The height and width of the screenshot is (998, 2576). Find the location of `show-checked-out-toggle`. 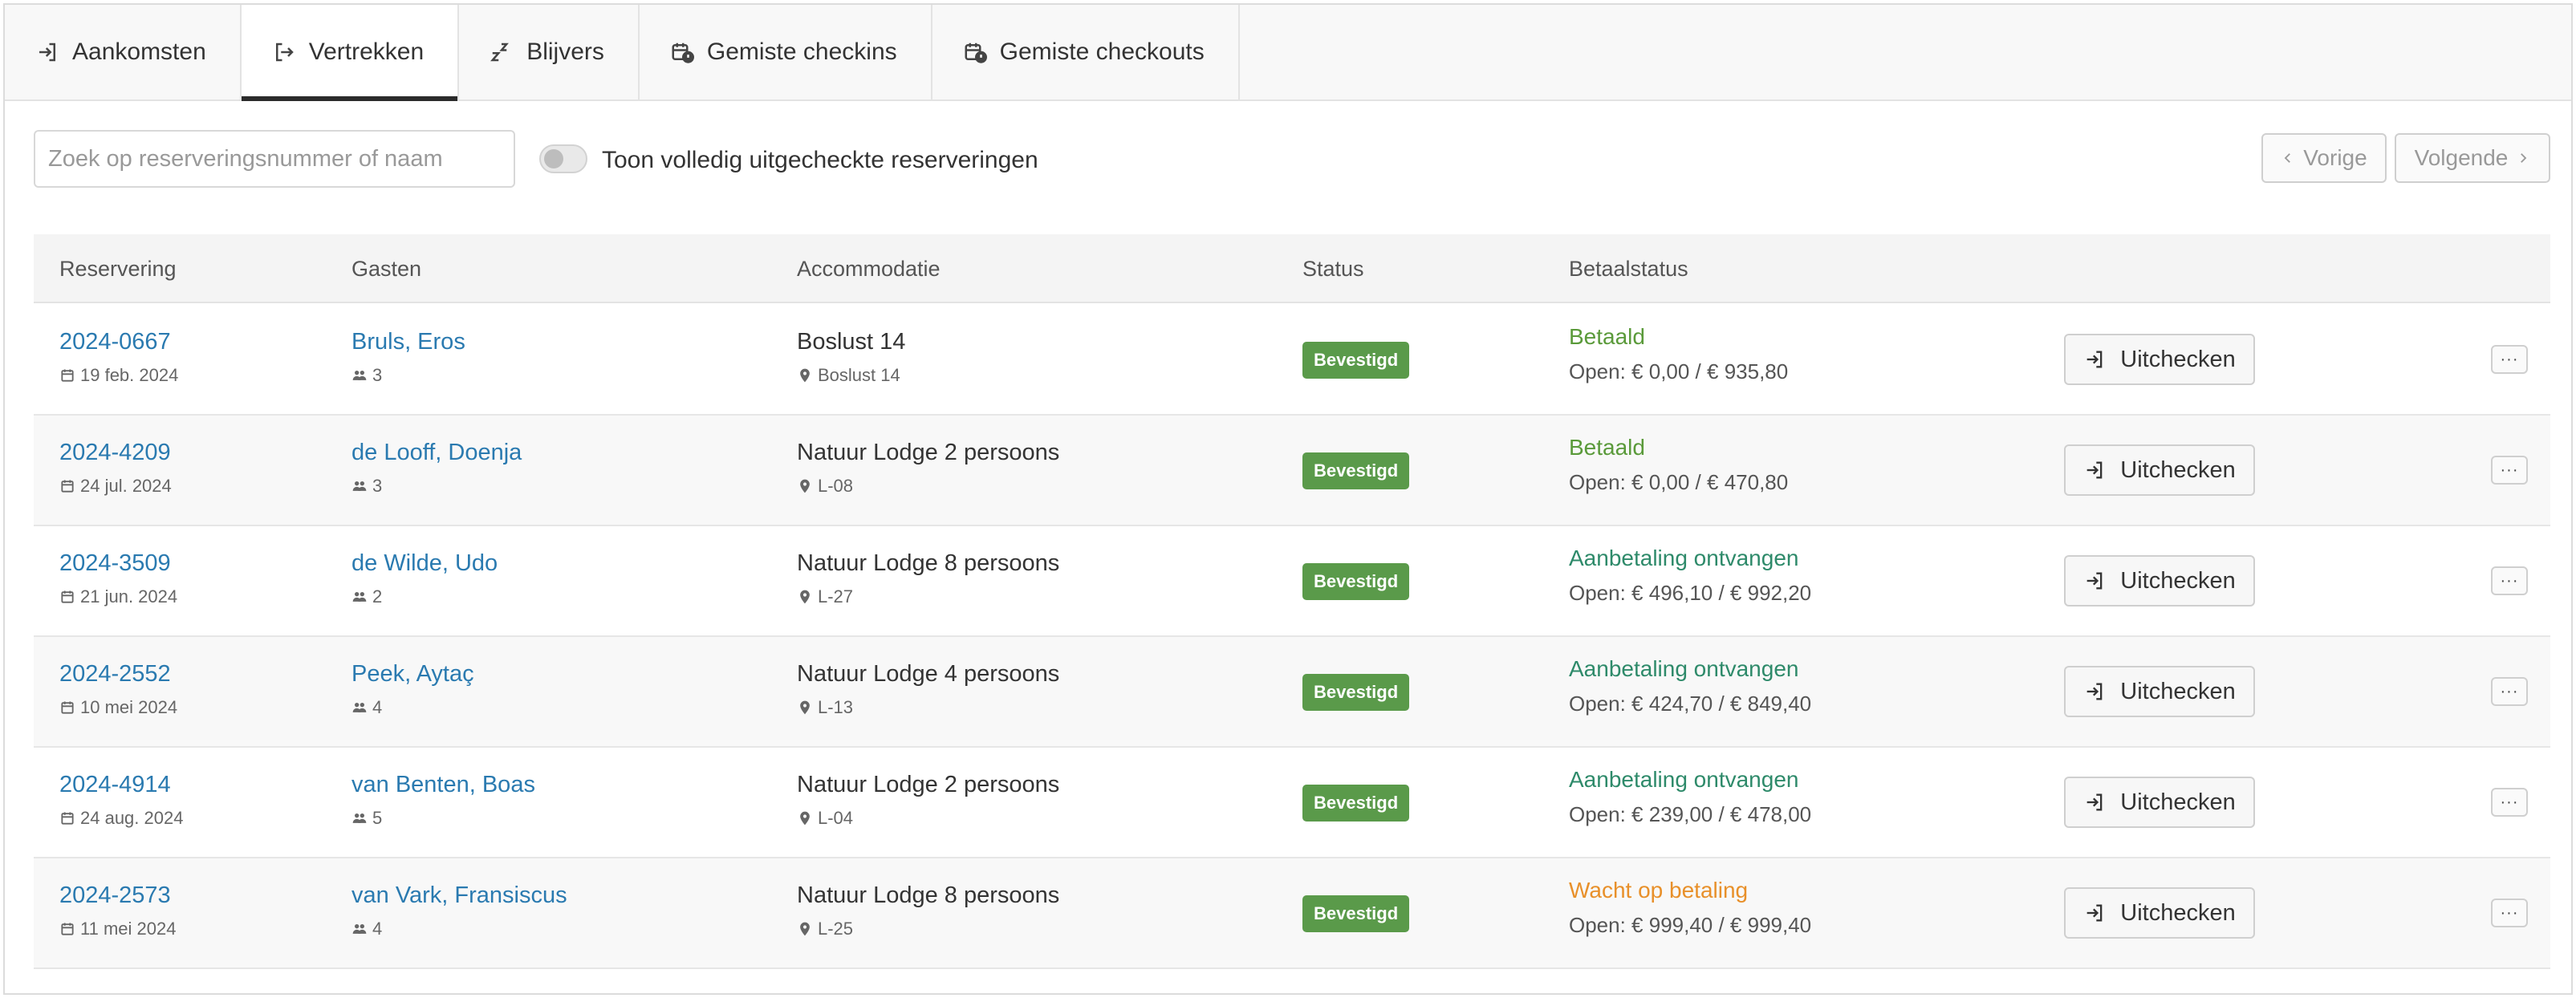

show-checked-out-toggle is located at coordinates (563, 158).